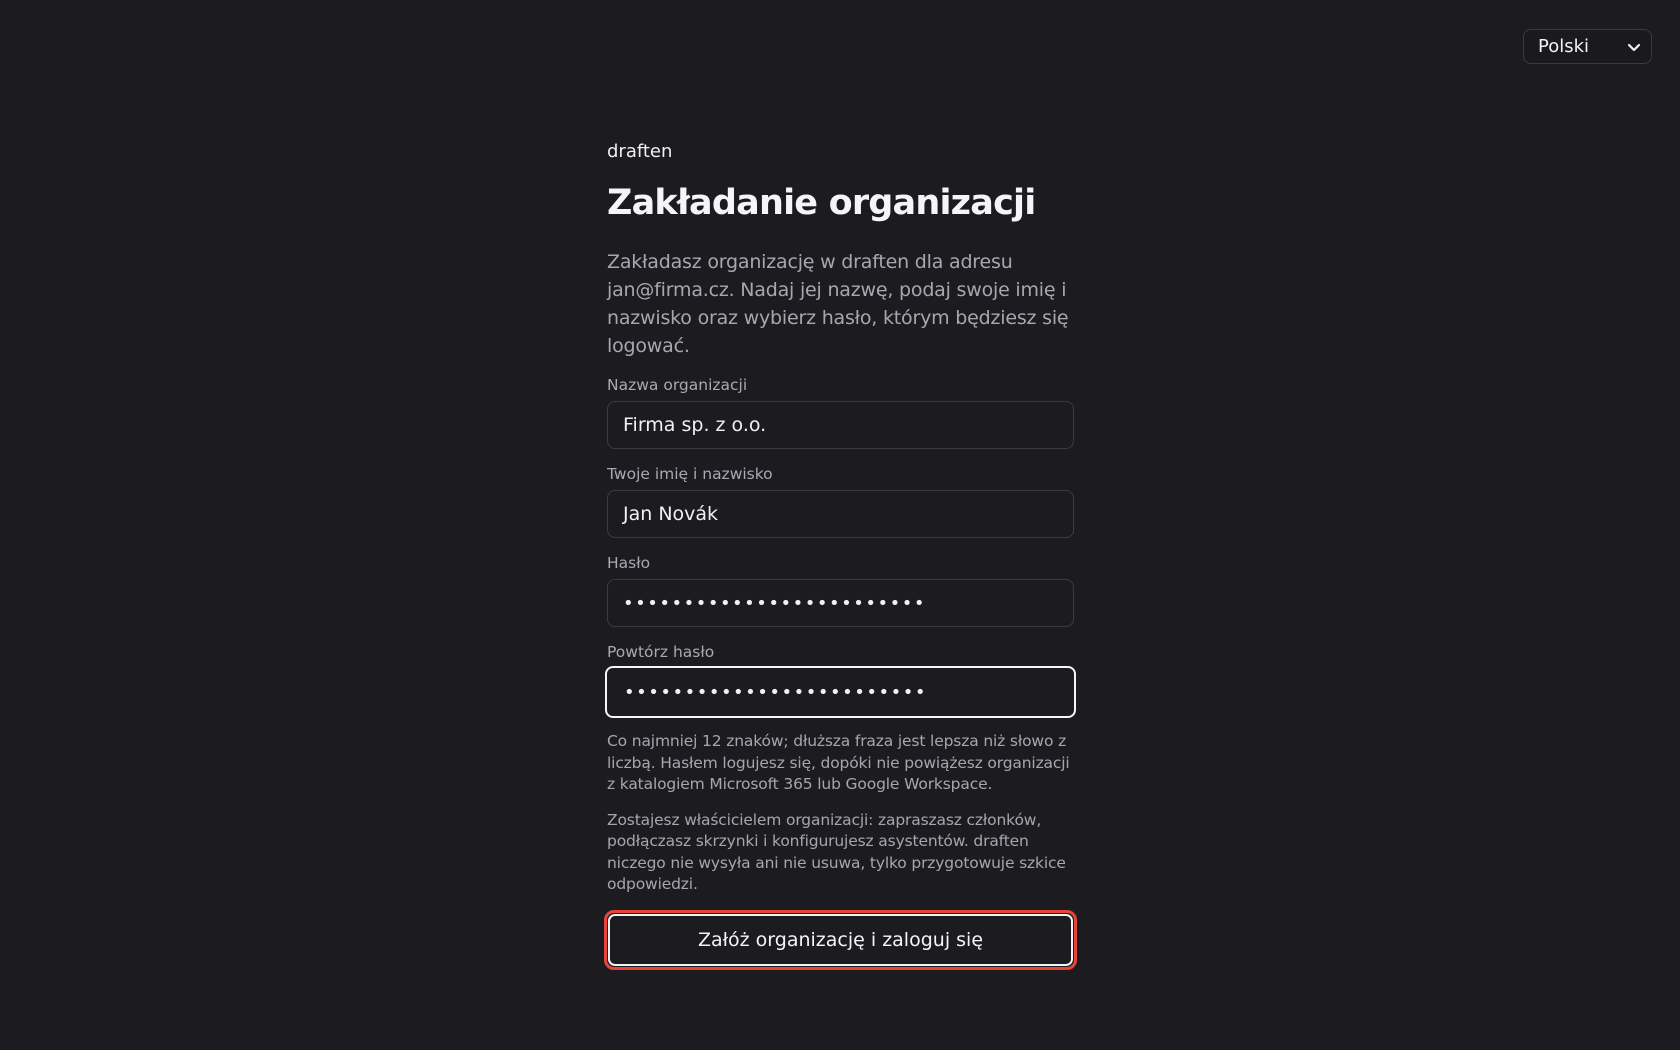 Image resolution: width=1680 pixels, height=1050 pixels. What do you see at coordinates (640, 151) in the screenshot?
I see `brand-name: draften` at bounding box center [640, 151].